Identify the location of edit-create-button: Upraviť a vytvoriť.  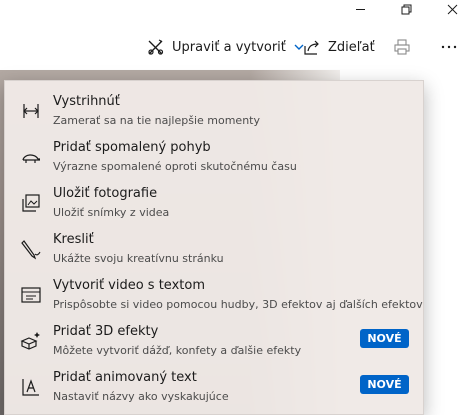
(225, 47).